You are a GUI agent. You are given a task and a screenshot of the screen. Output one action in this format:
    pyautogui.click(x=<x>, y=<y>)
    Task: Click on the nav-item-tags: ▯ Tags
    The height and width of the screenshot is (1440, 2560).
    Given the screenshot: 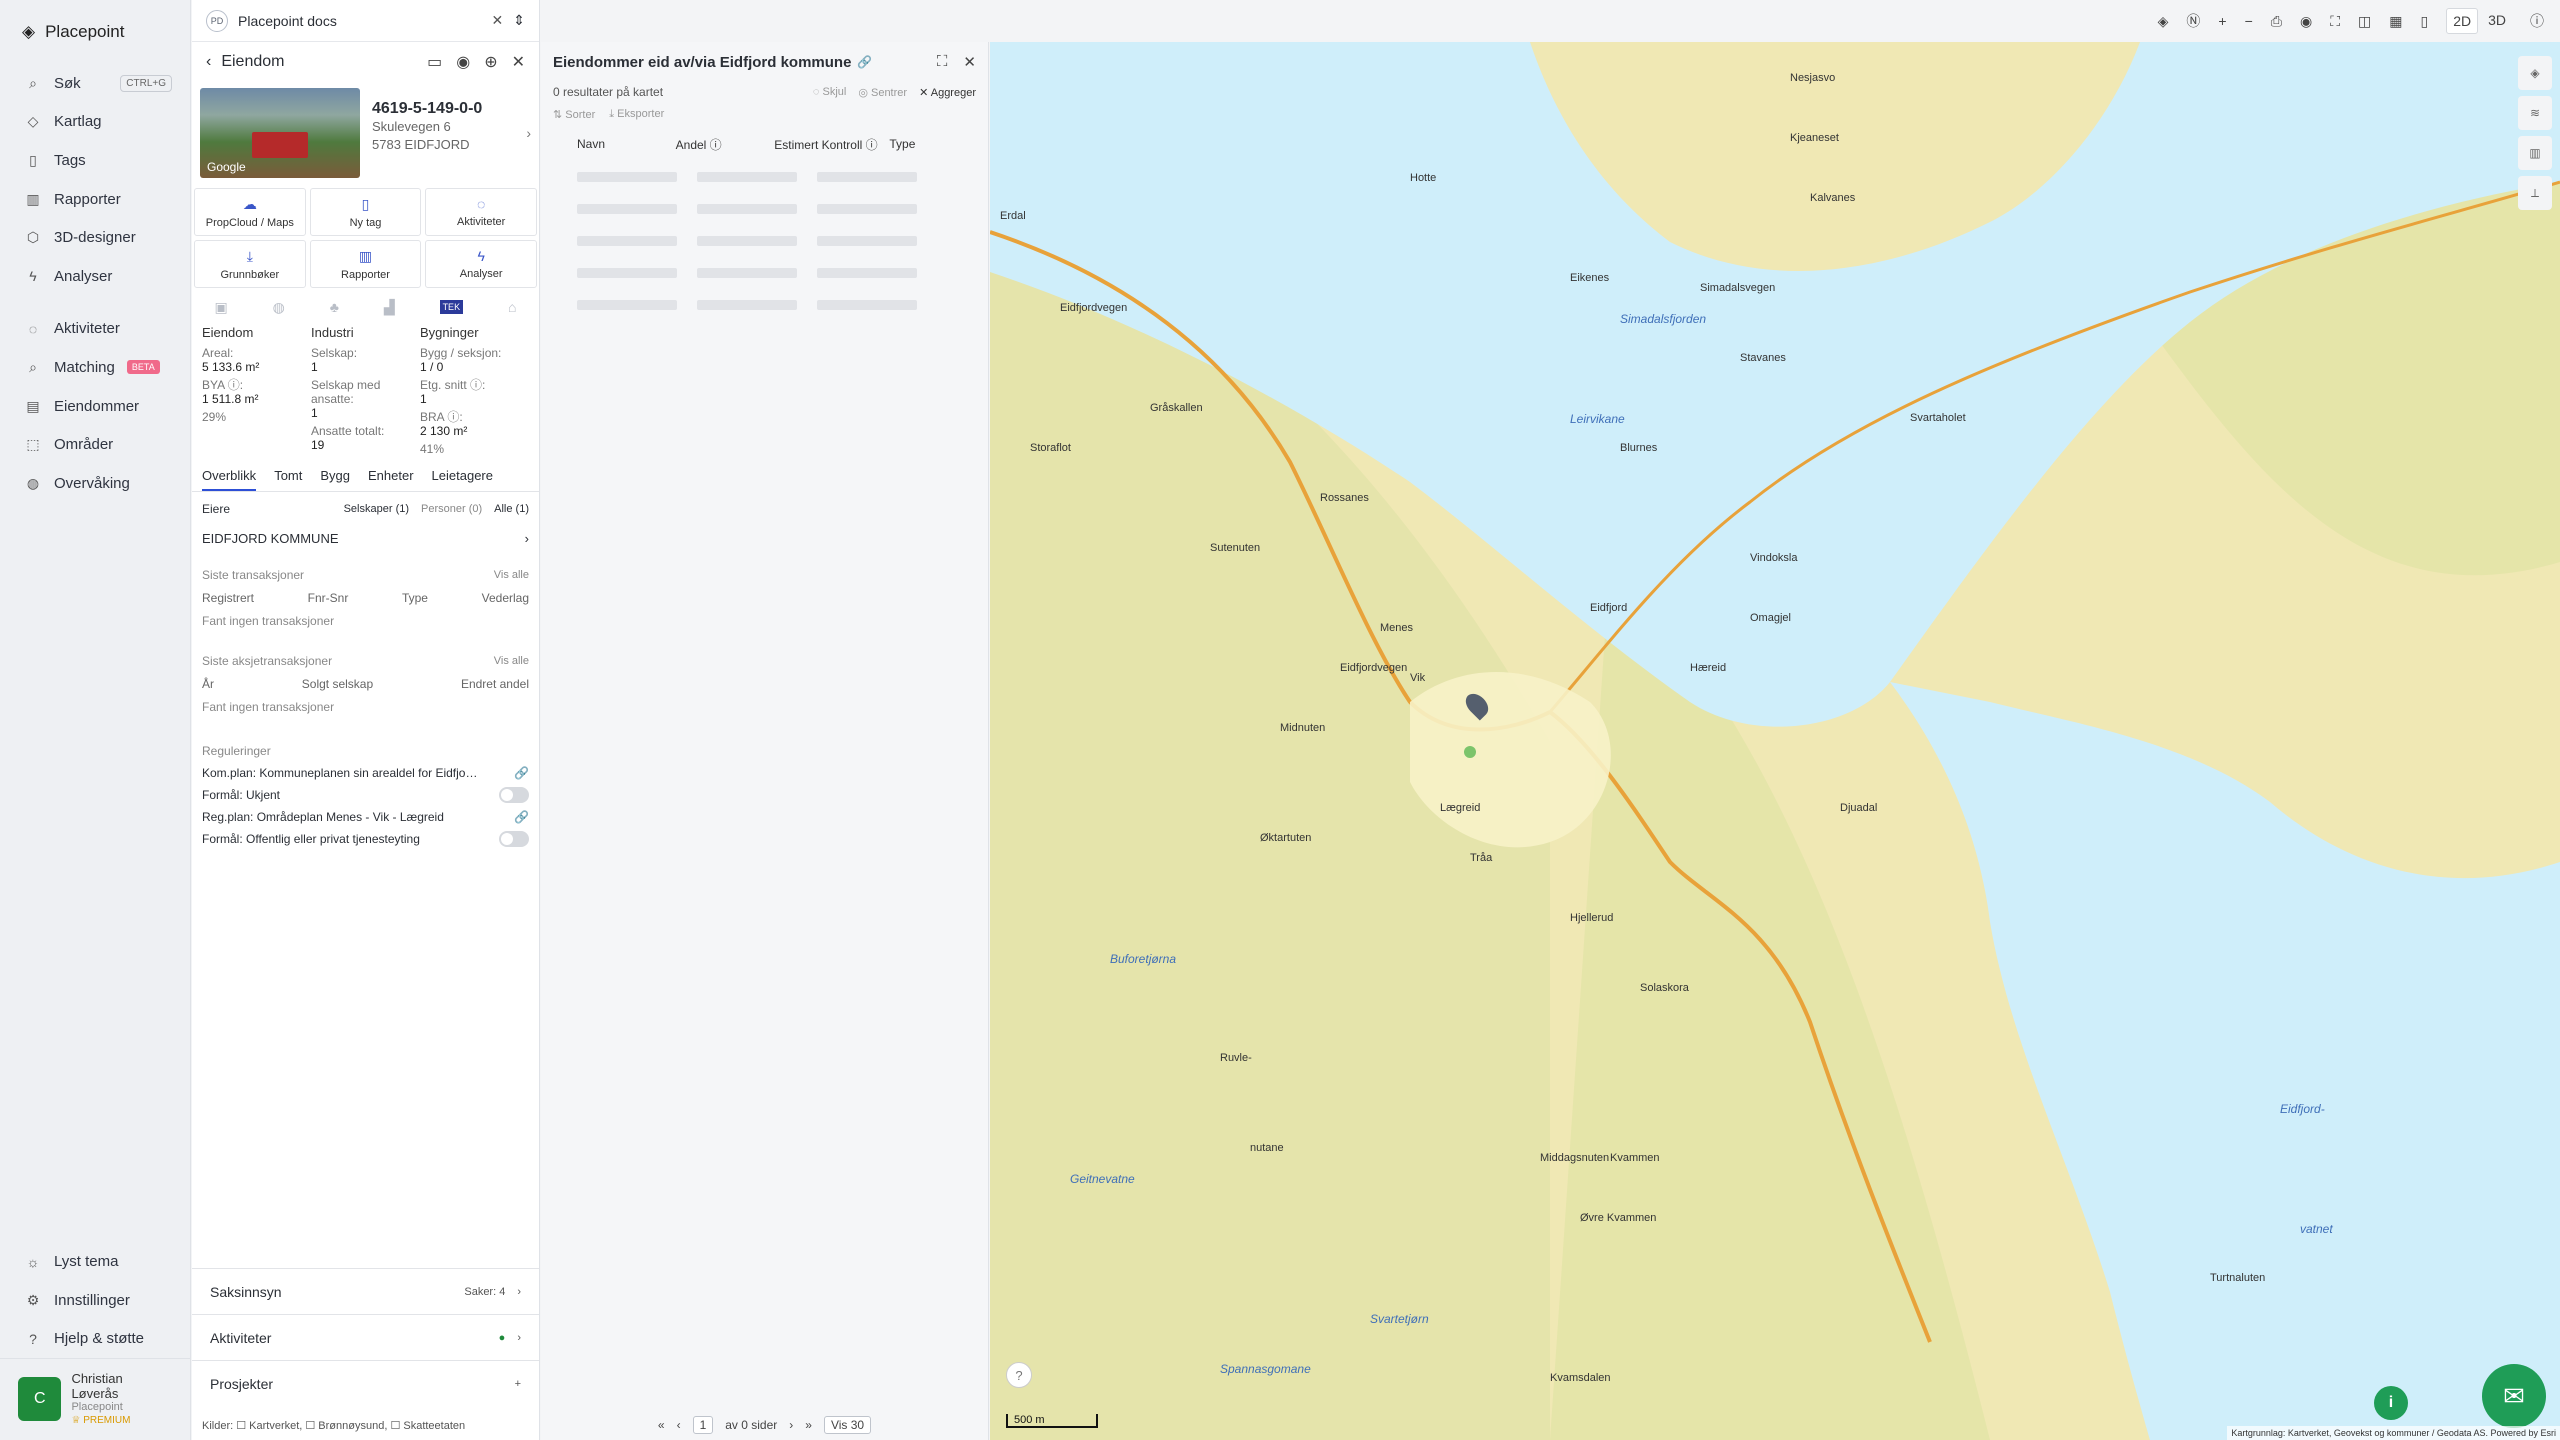 What is the action you would take?
    pyautogui.click(x=95, y=160)
    